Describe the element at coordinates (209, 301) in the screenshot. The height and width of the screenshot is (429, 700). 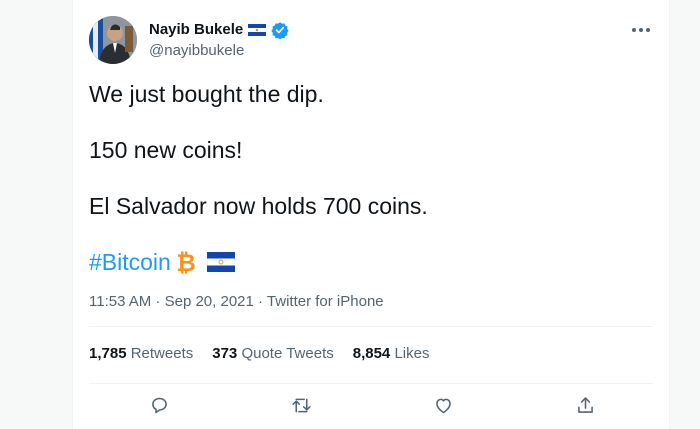
I see `tweet-date-link: Sep 20, 2021` at that location.